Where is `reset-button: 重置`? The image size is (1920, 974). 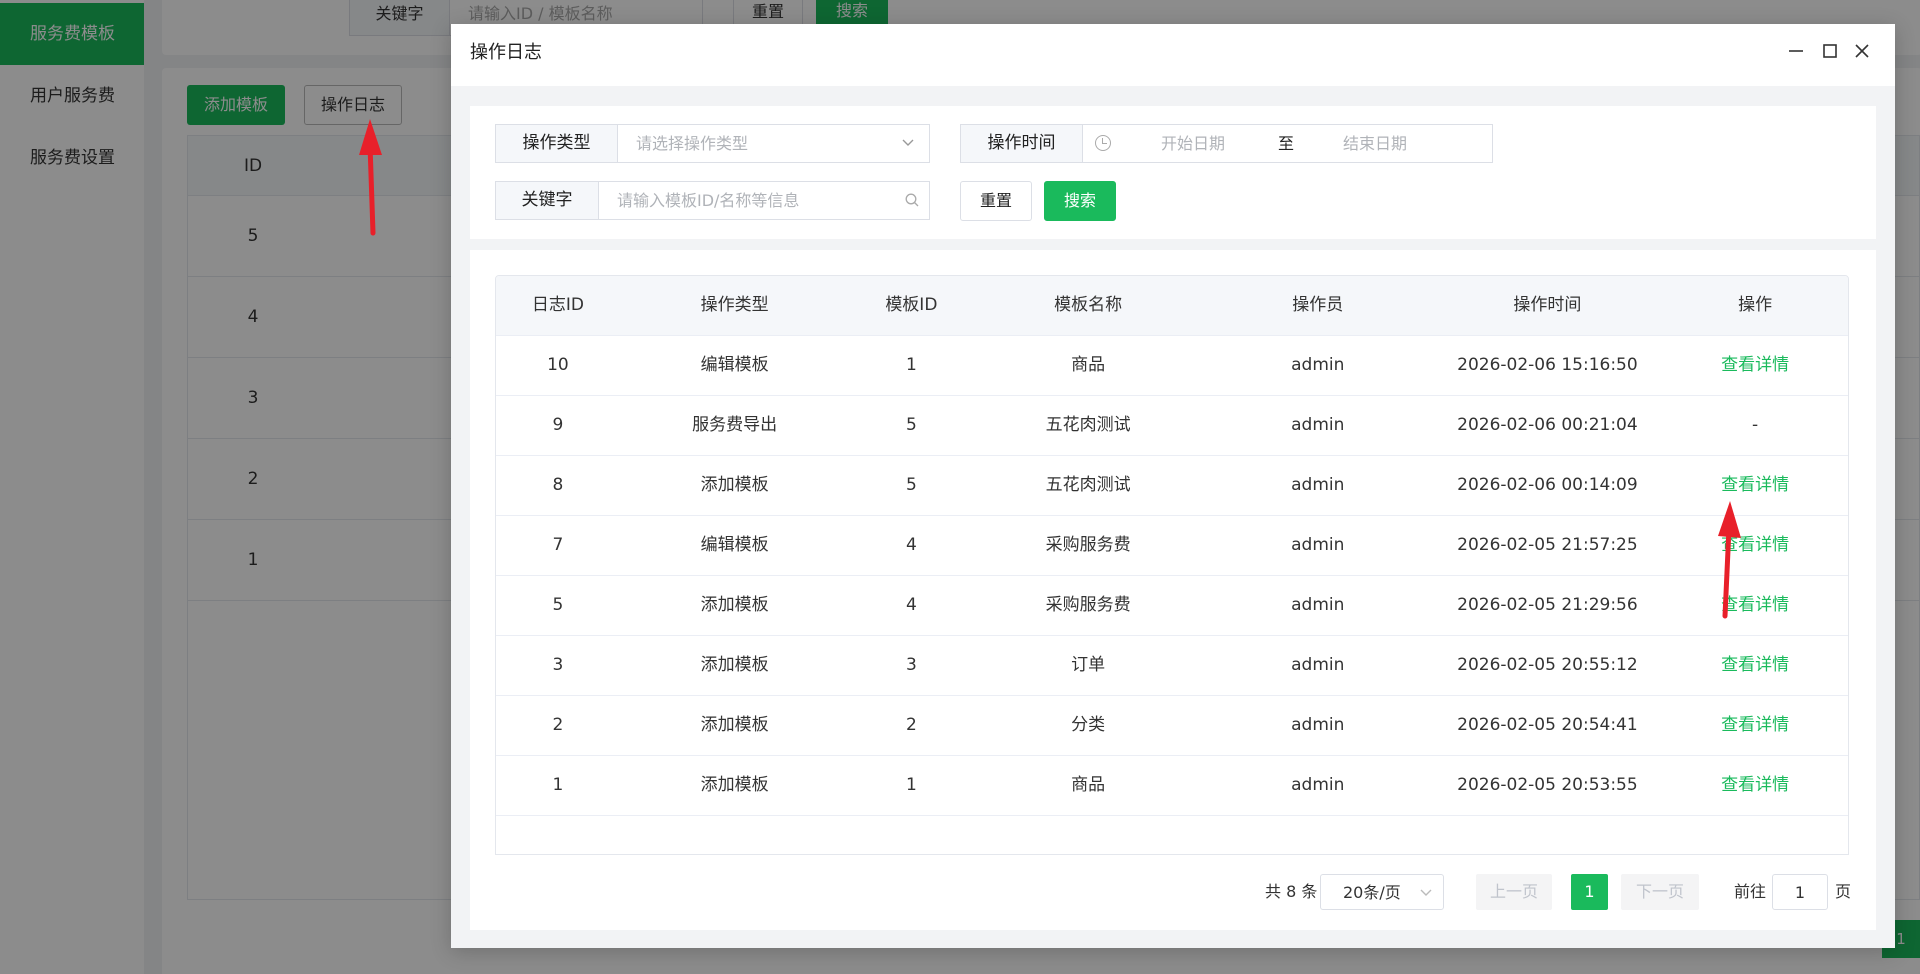
reset-button: 重置 is located at coordinates (996, 201).